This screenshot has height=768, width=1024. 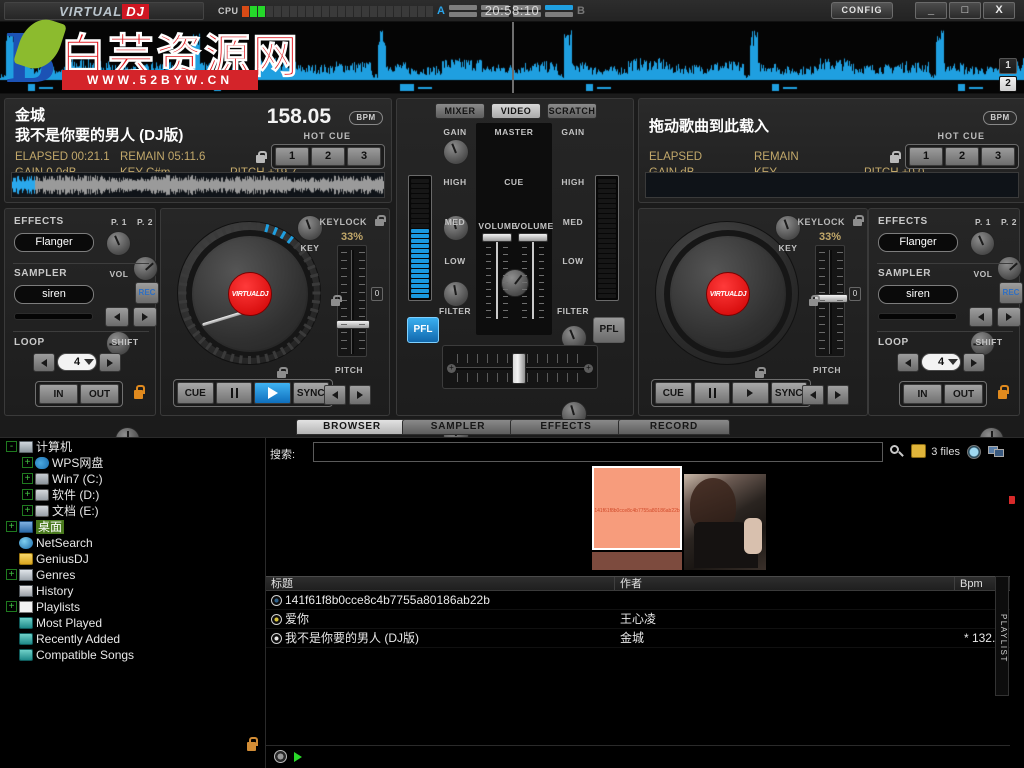 I want to click on playlist-side-tab: PLAYLIST, so click(x=1002, y=636).